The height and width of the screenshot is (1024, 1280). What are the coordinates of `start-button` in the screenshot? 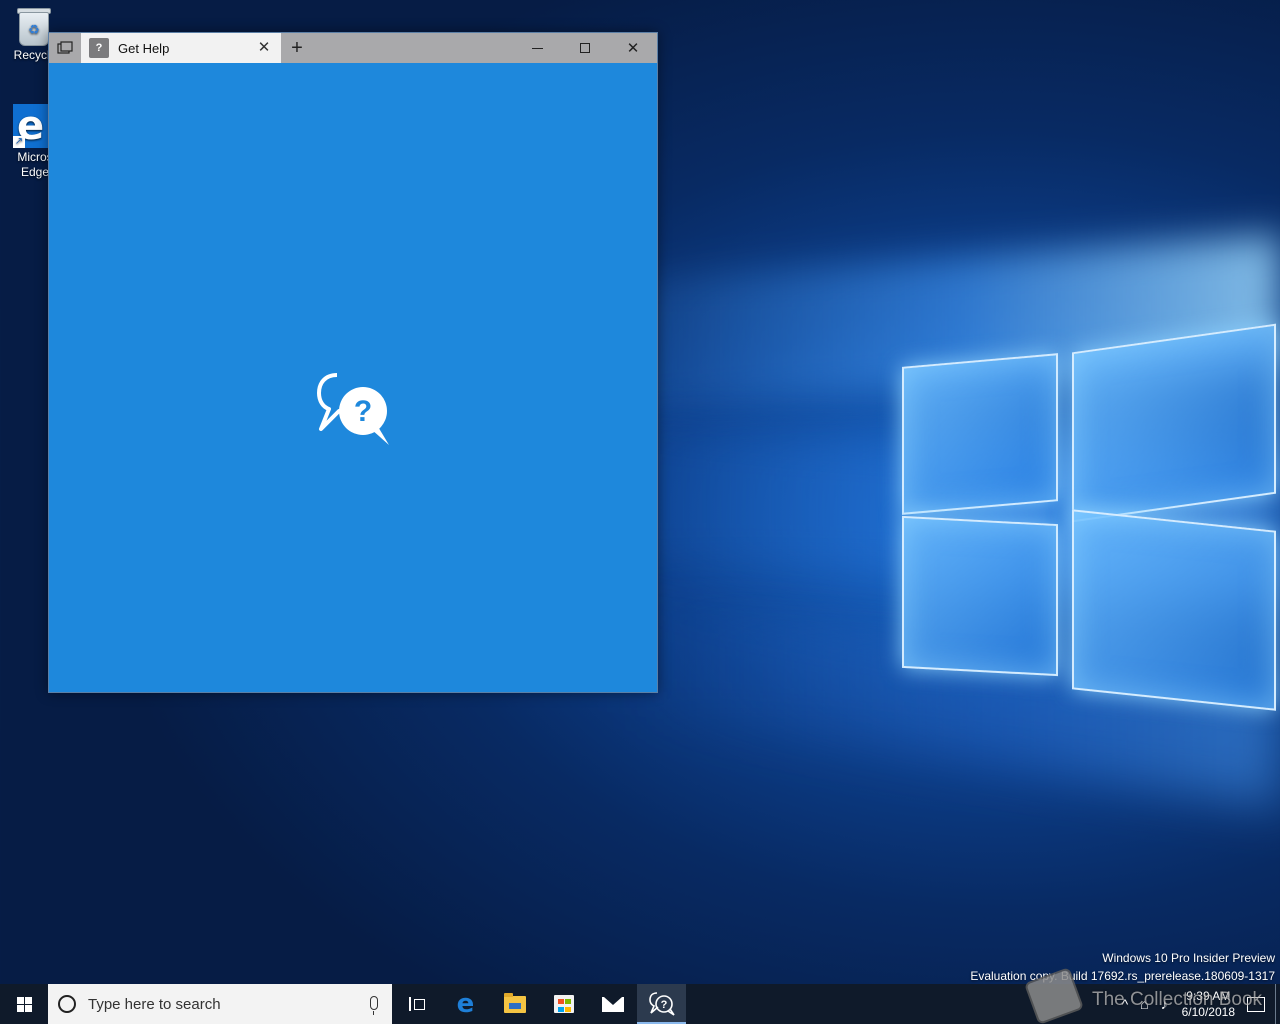 It's located at (24, 1004).